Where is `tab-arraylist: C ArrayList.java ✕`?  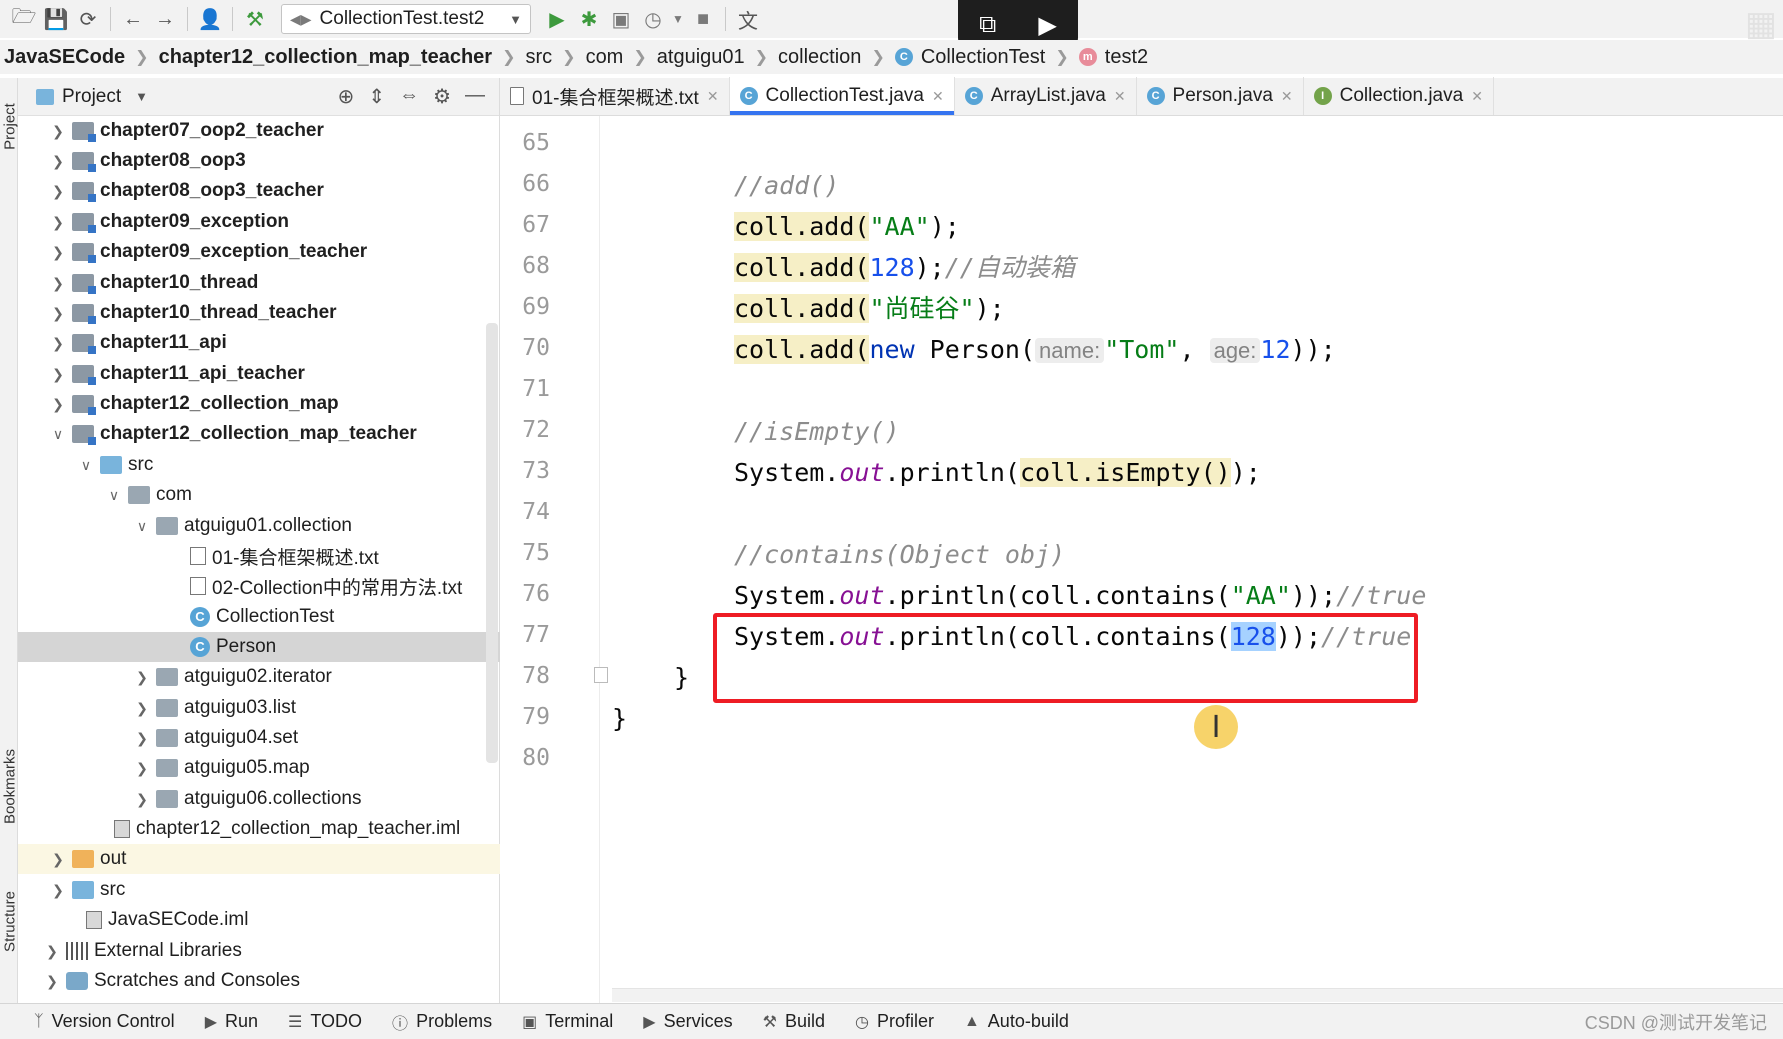 tab-arraylist: C ArrayList.java ✕ is located at coordinates (1046, 96).